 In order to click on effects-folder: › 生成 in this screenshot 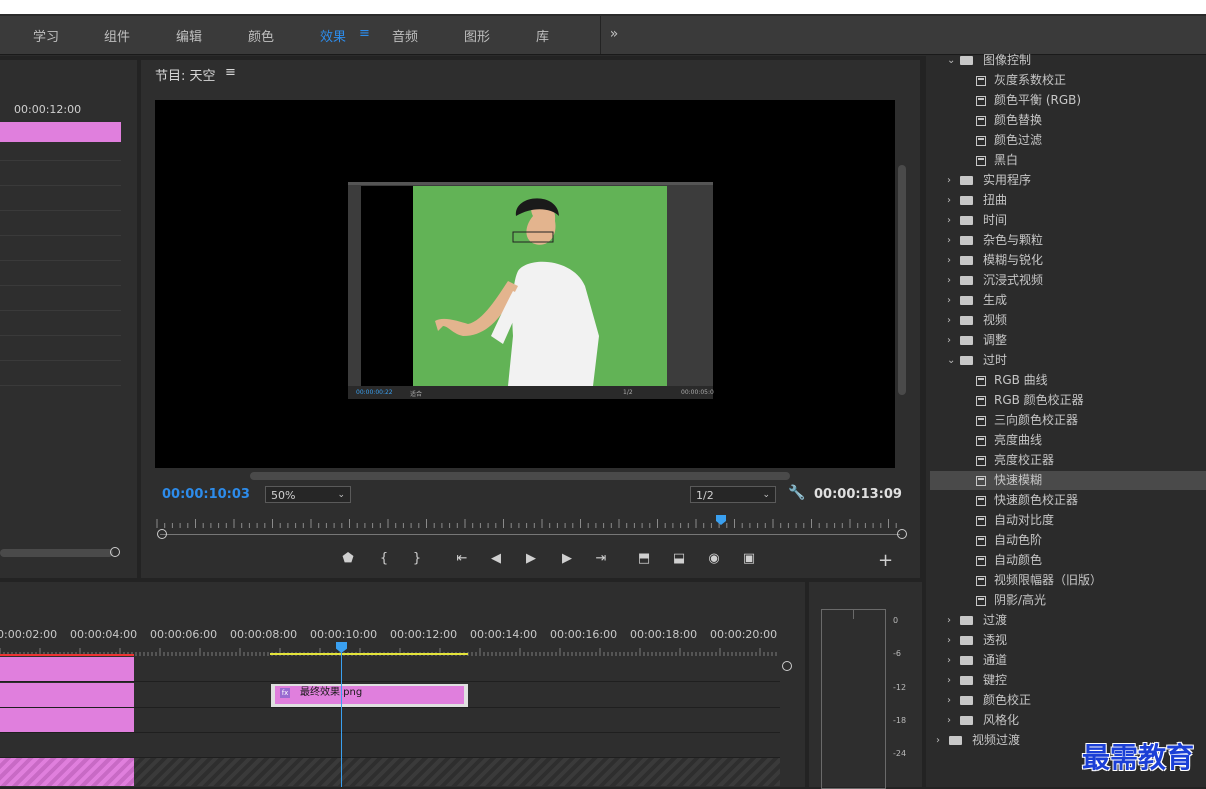, I will do `click(1068, 300)`.